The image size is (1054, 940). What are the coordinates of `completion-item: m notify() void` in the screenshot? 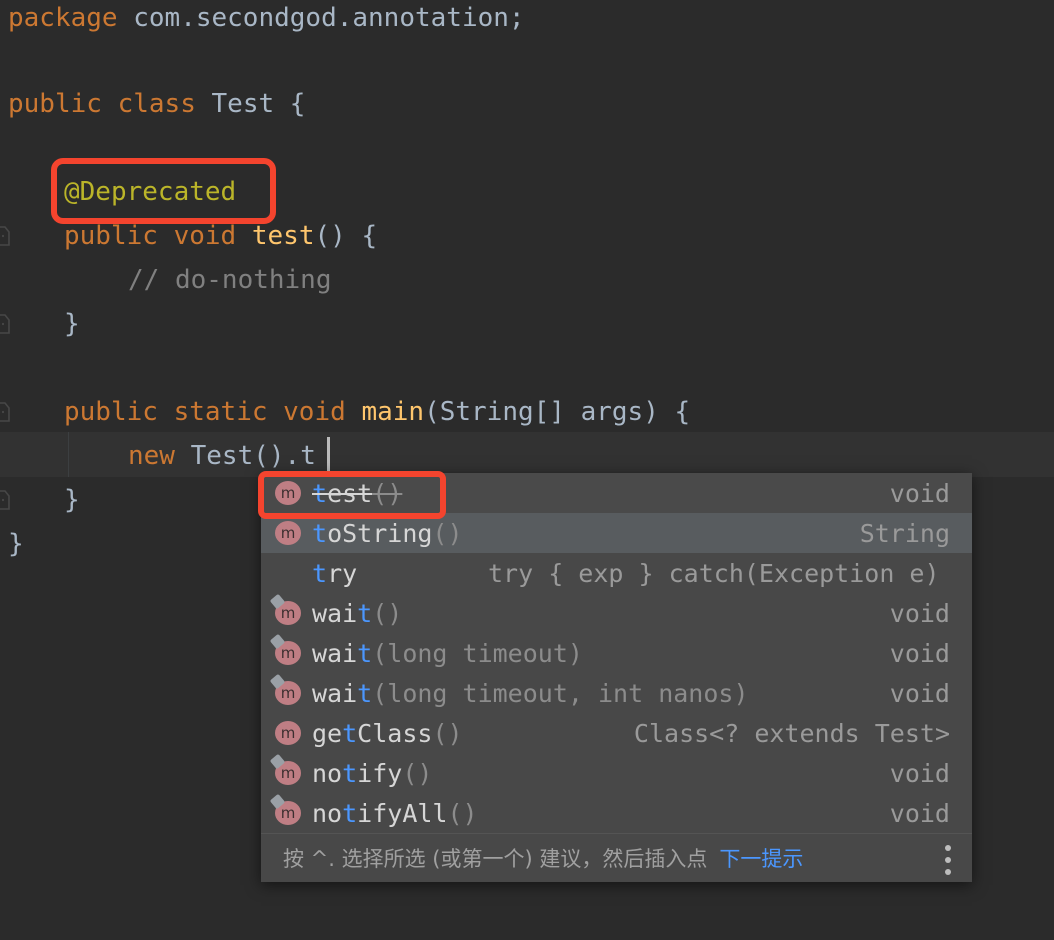 It's located at (616, 773).